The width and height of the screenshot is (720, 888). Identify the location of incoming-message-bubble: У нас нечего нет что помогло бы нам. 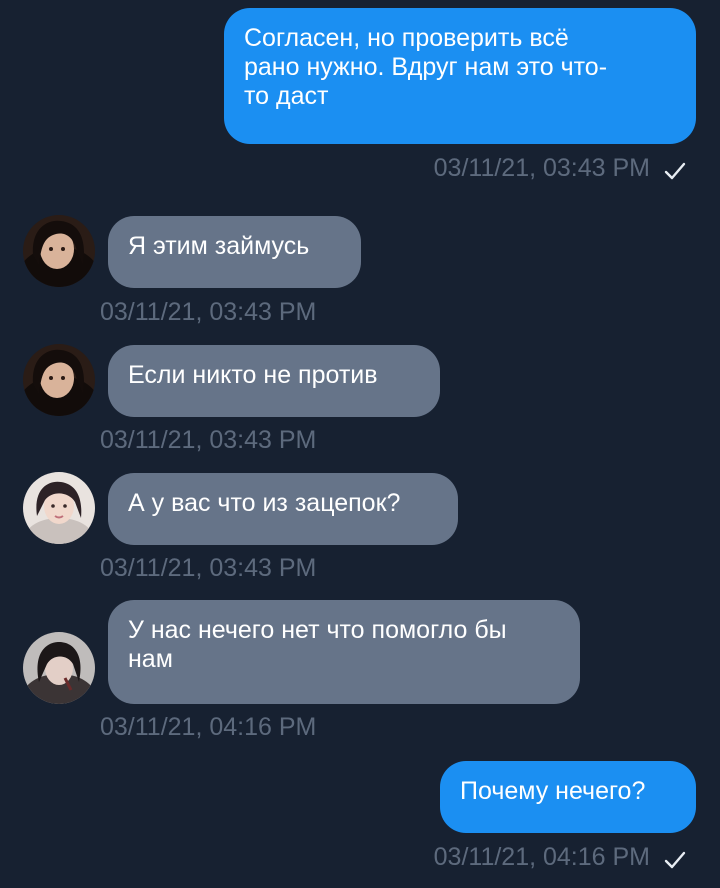
(344, 652).